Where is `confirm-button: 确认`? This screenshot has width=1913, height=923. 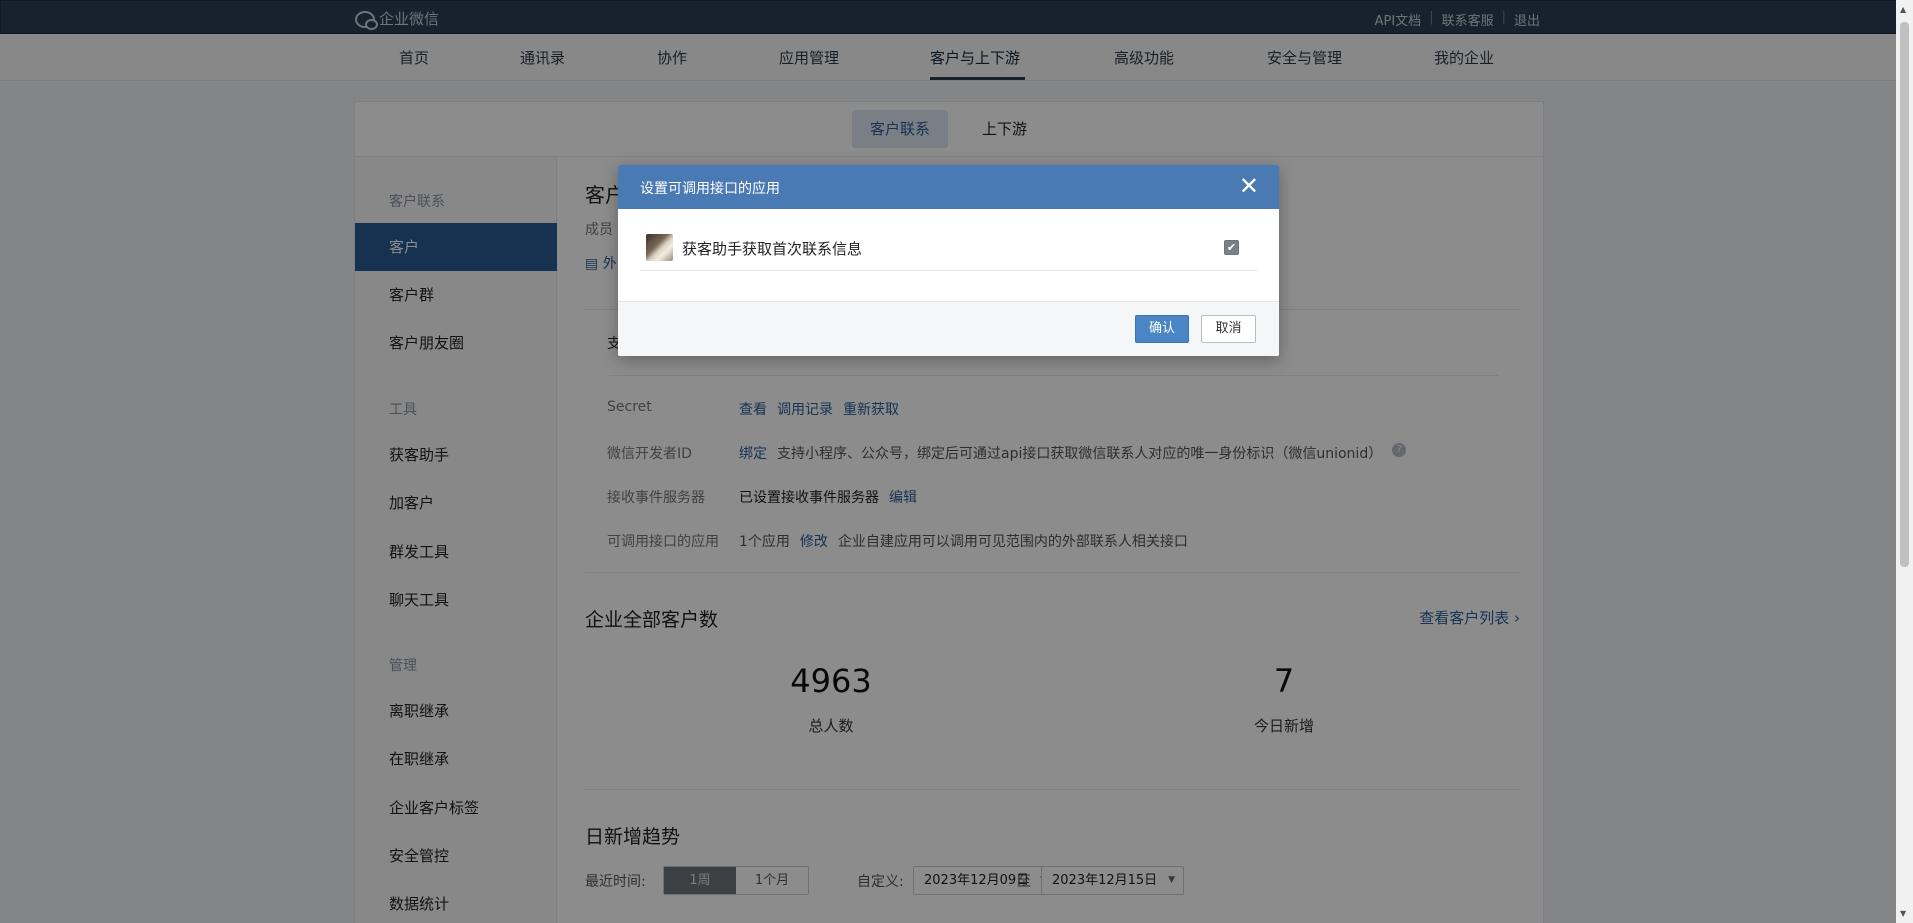 confirm-button: 确认 is located at coordinates (1162, 329).